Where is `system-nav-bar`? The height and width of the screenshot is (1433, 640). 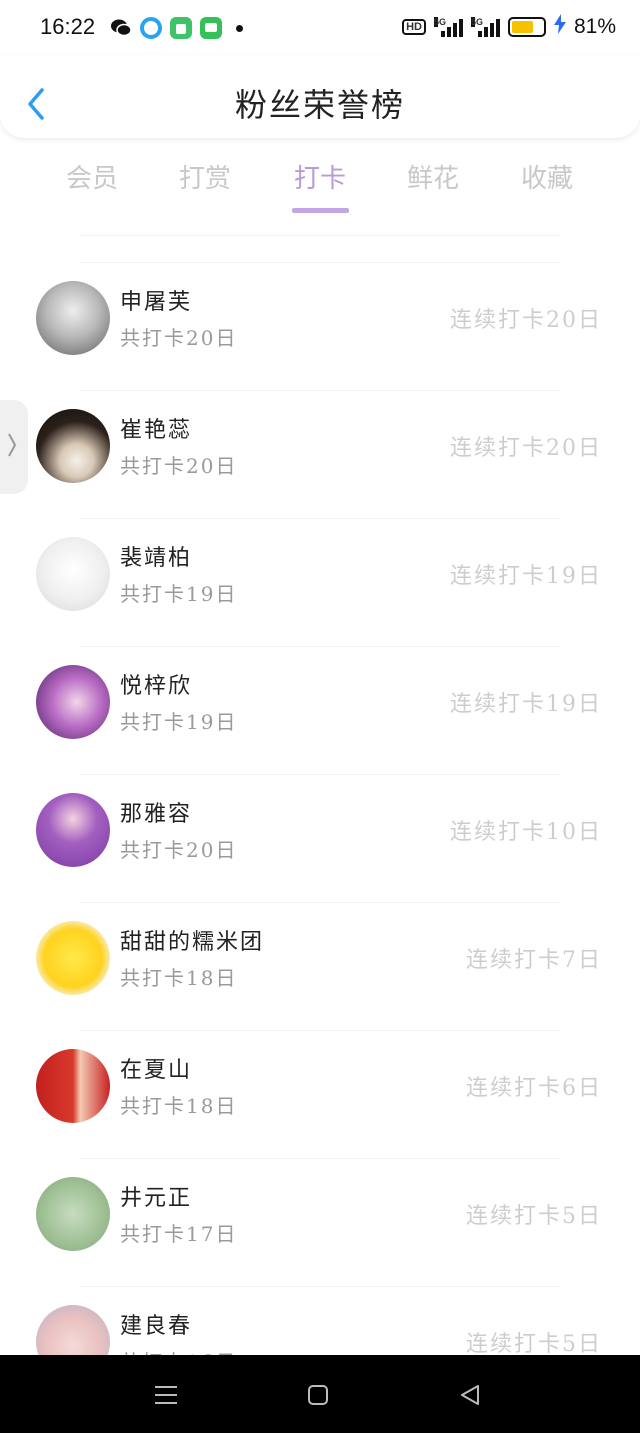 system-nav-bar is located at coordinates (320, 1394).